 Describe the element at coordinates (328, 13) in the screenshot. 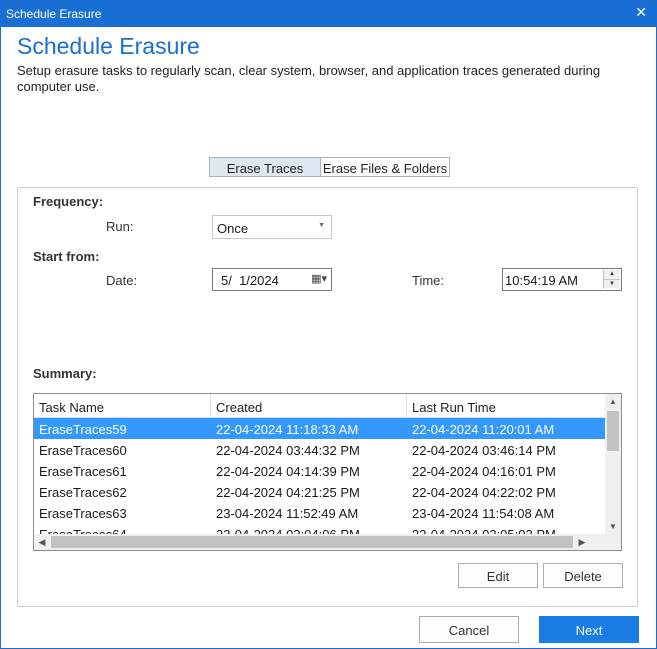

I see `title-bar: Schedule Erasure ✕` at that location.